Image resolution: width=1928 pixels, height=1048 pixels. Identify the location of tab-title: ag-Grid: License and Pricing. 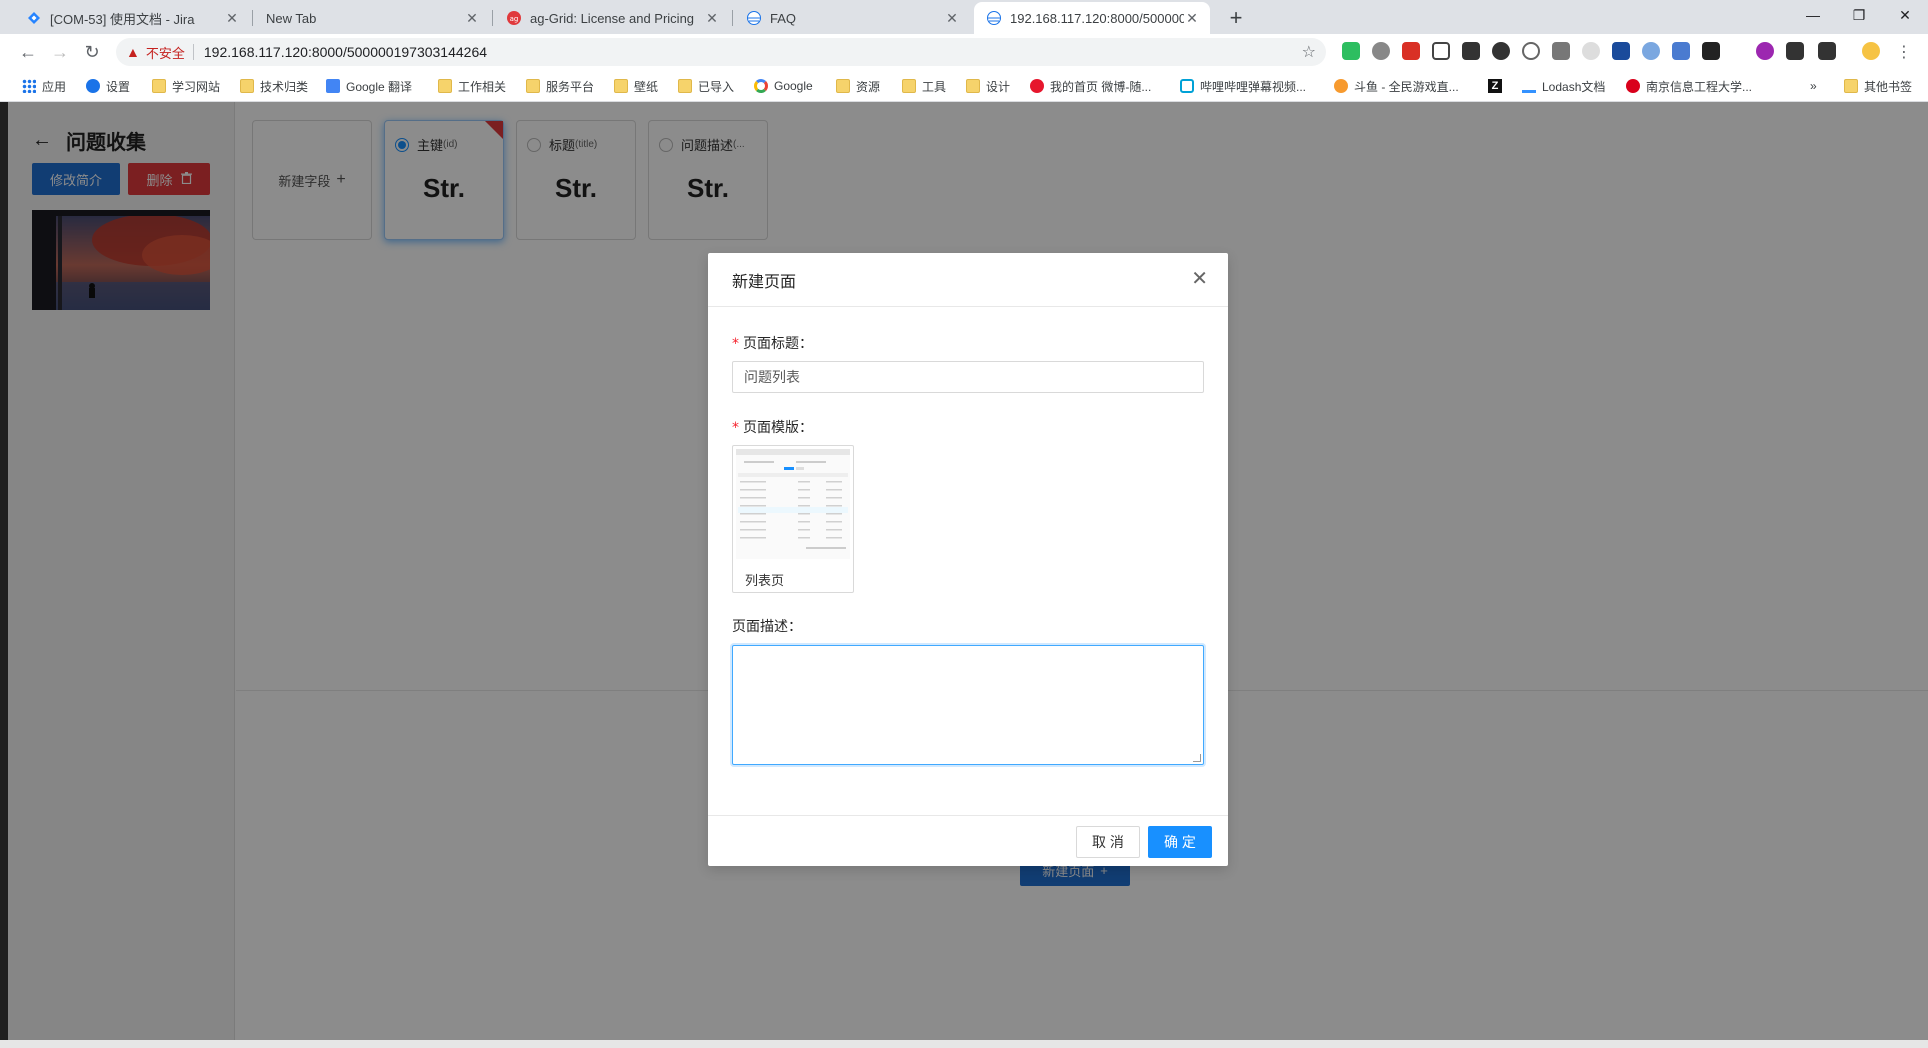
(612, 18).